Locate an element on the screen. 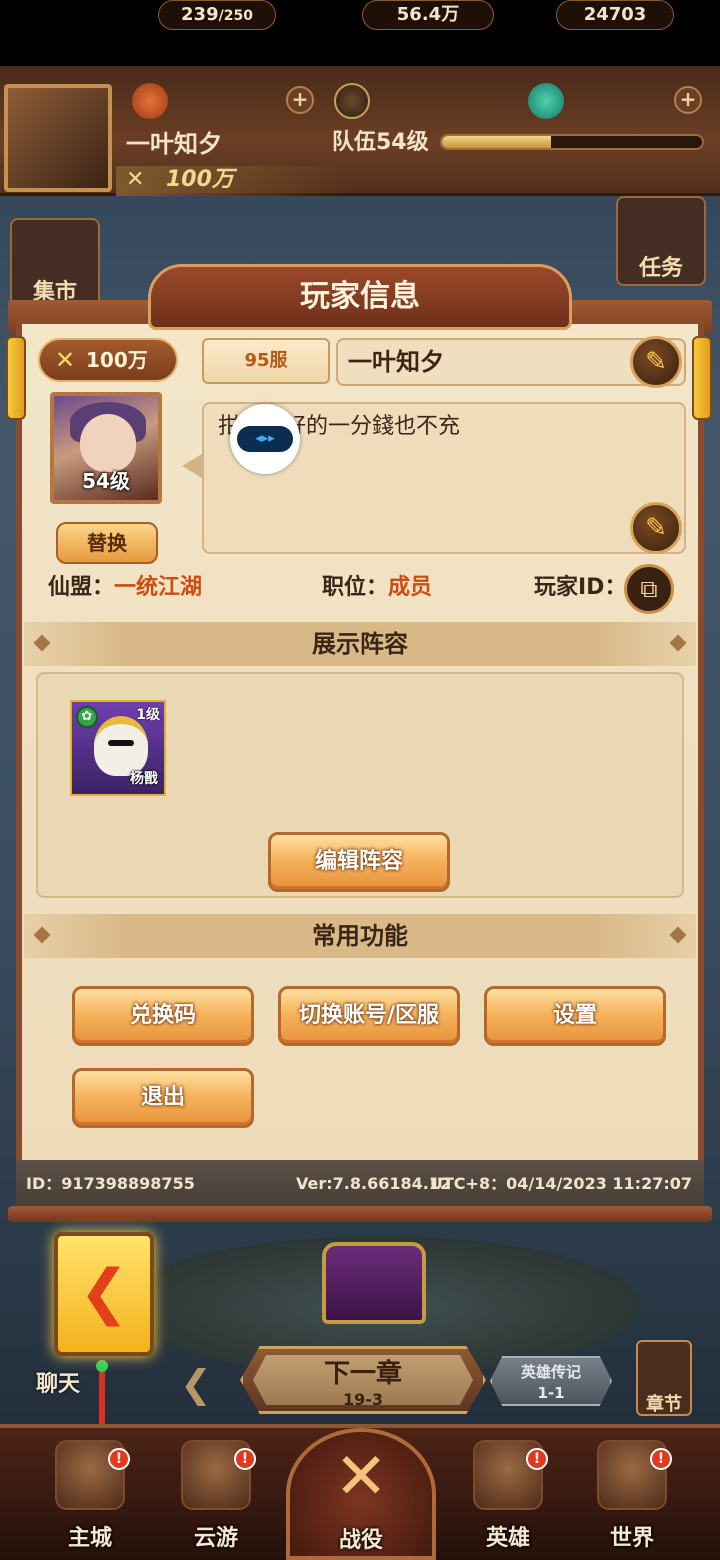 Image resolution: width=720 pixels, height=1560 pixels. nav-world-label: 世界 is located at coordinates (631, 1538).